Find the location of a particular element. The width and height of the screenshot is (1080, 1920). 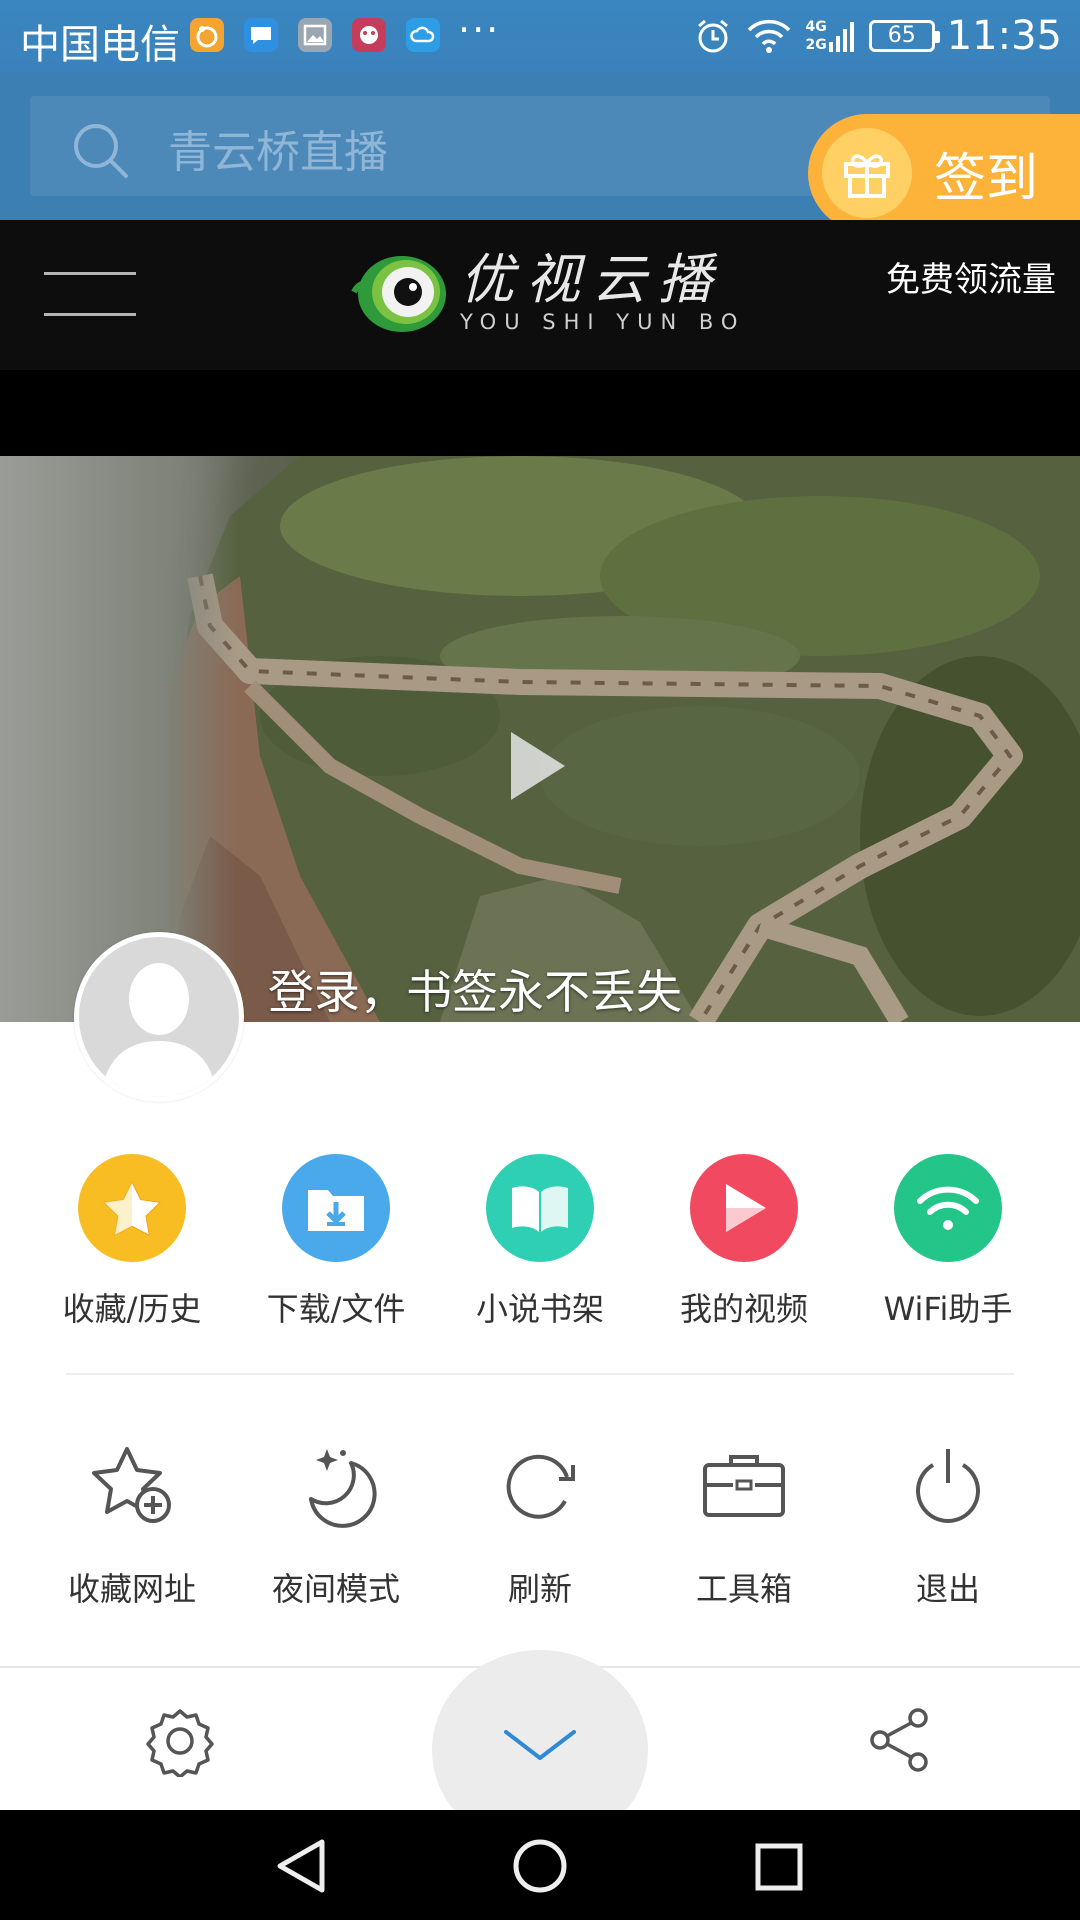

search-icon is located at coordinates (101, 153).